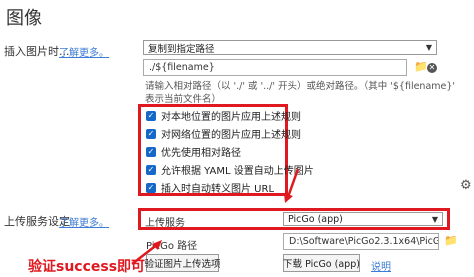  Describe the element at coordinates (321, 263) in the screenshot. I see `download-picgo-button: 下载 PicGo (app)` at that location.